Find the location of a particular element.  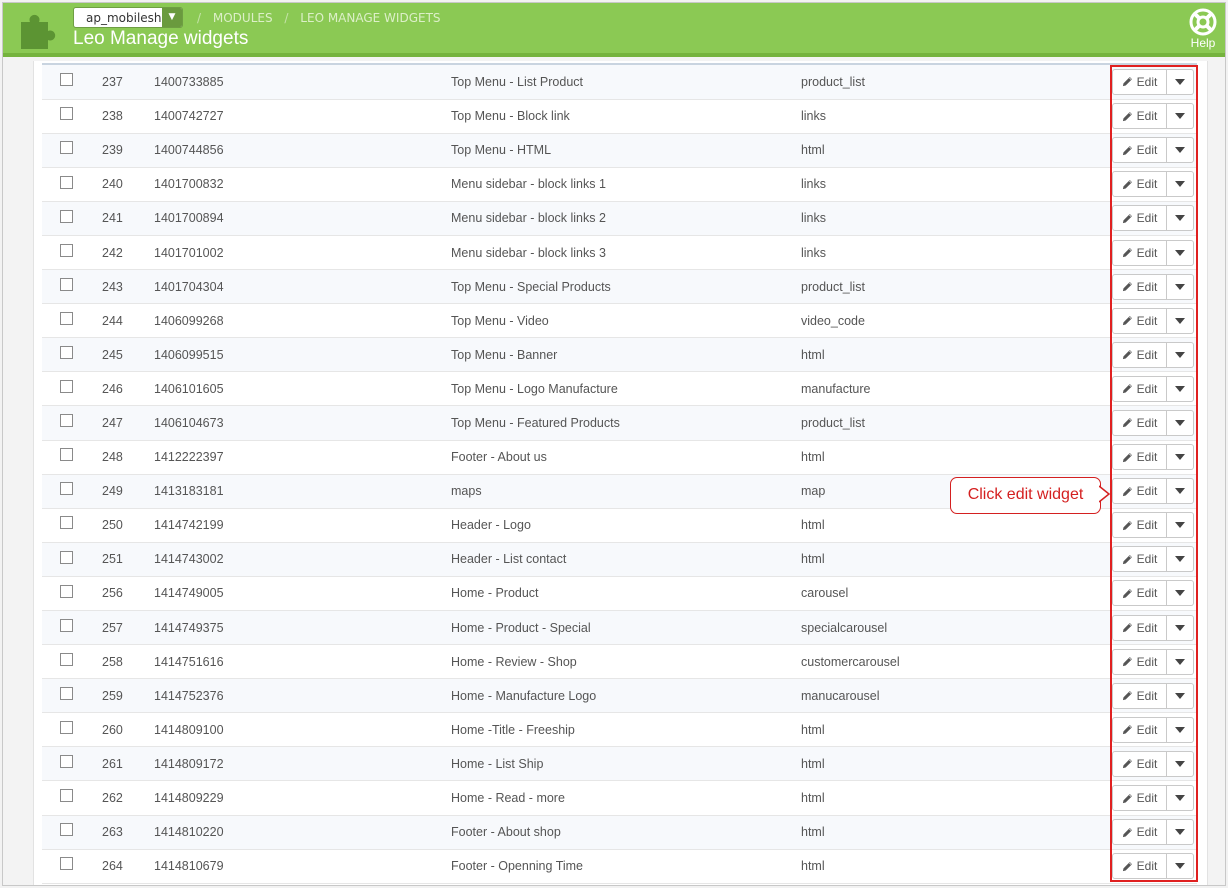

widget-type: html is located at coordinates (954, 559).